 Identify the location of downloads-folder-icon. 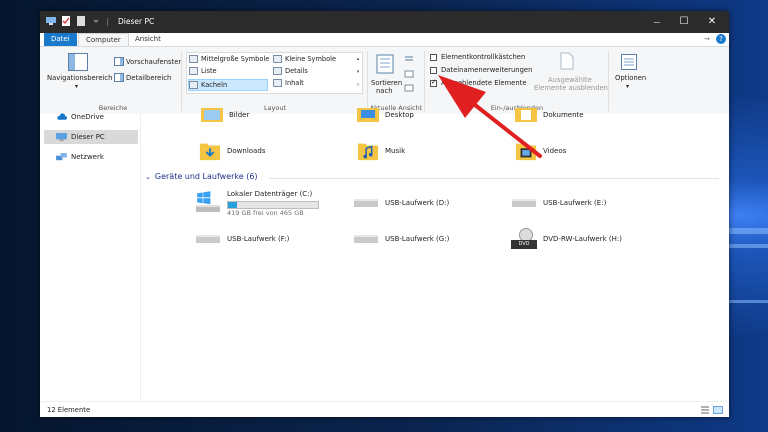
(210, 152).